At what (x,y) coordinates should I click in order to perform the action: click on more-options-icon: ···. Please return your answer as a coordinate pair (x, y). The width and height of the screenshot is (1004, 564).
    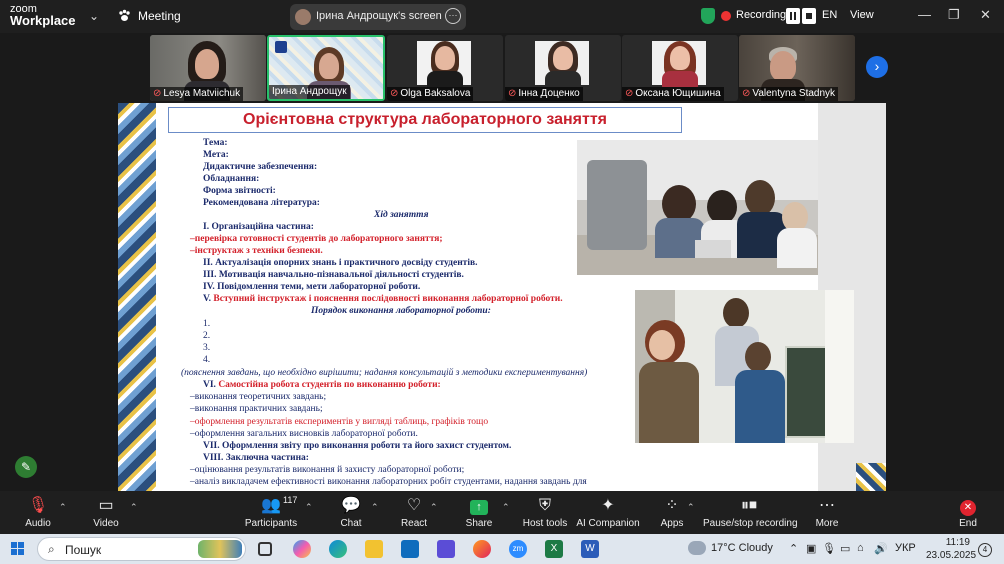
    Looking at the image, I should click on (453, 16).